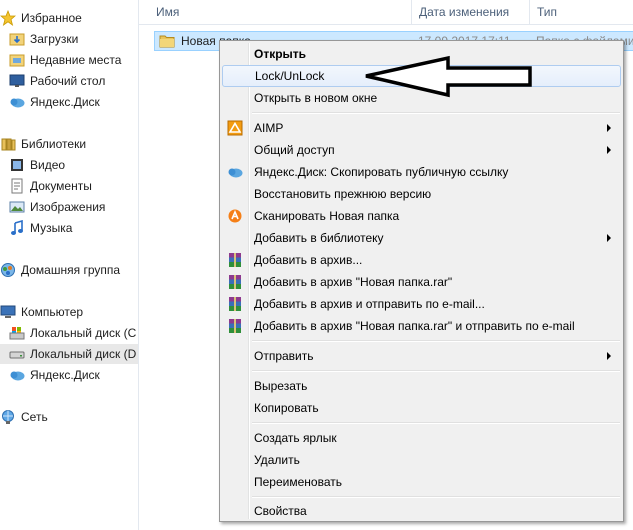  I want to click on nav-item-documents: Документы, so click(50, 186).